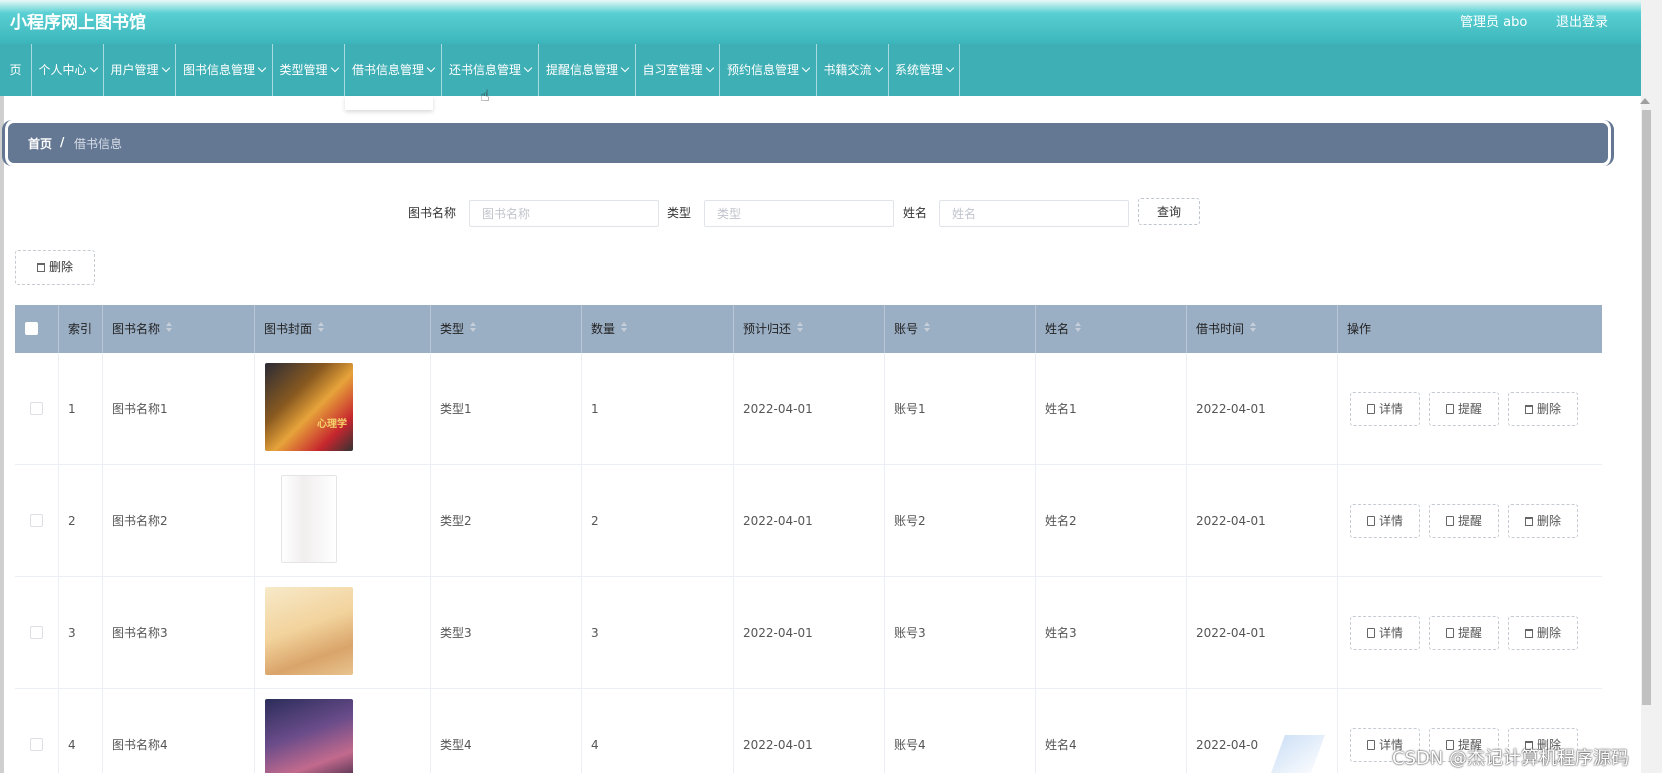 The image size is (1662, 773). I want to click on cell-type: 类型3, so click(506, 633).